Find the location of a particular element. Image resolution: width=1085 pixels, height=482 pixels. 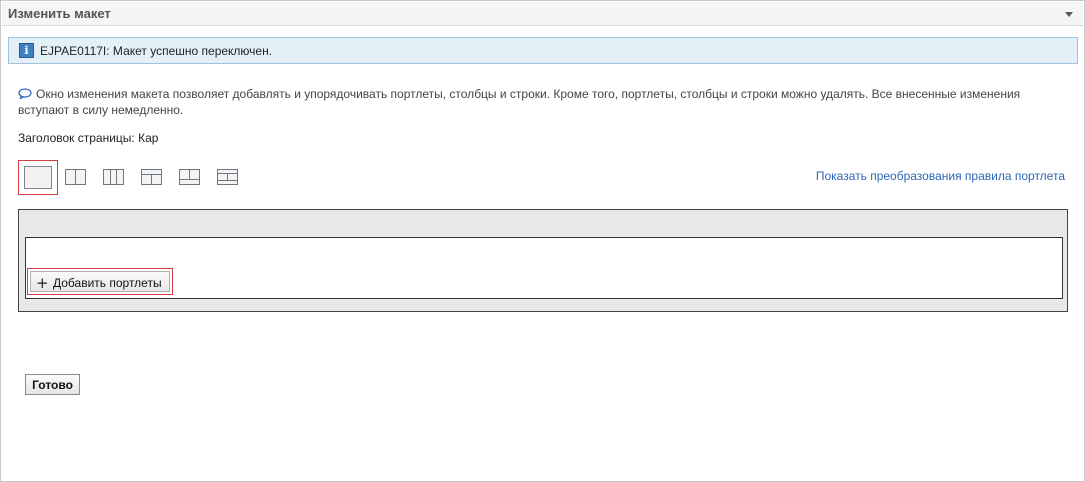

row-two-columns-layout-icon is located at coordinates (151, 177).